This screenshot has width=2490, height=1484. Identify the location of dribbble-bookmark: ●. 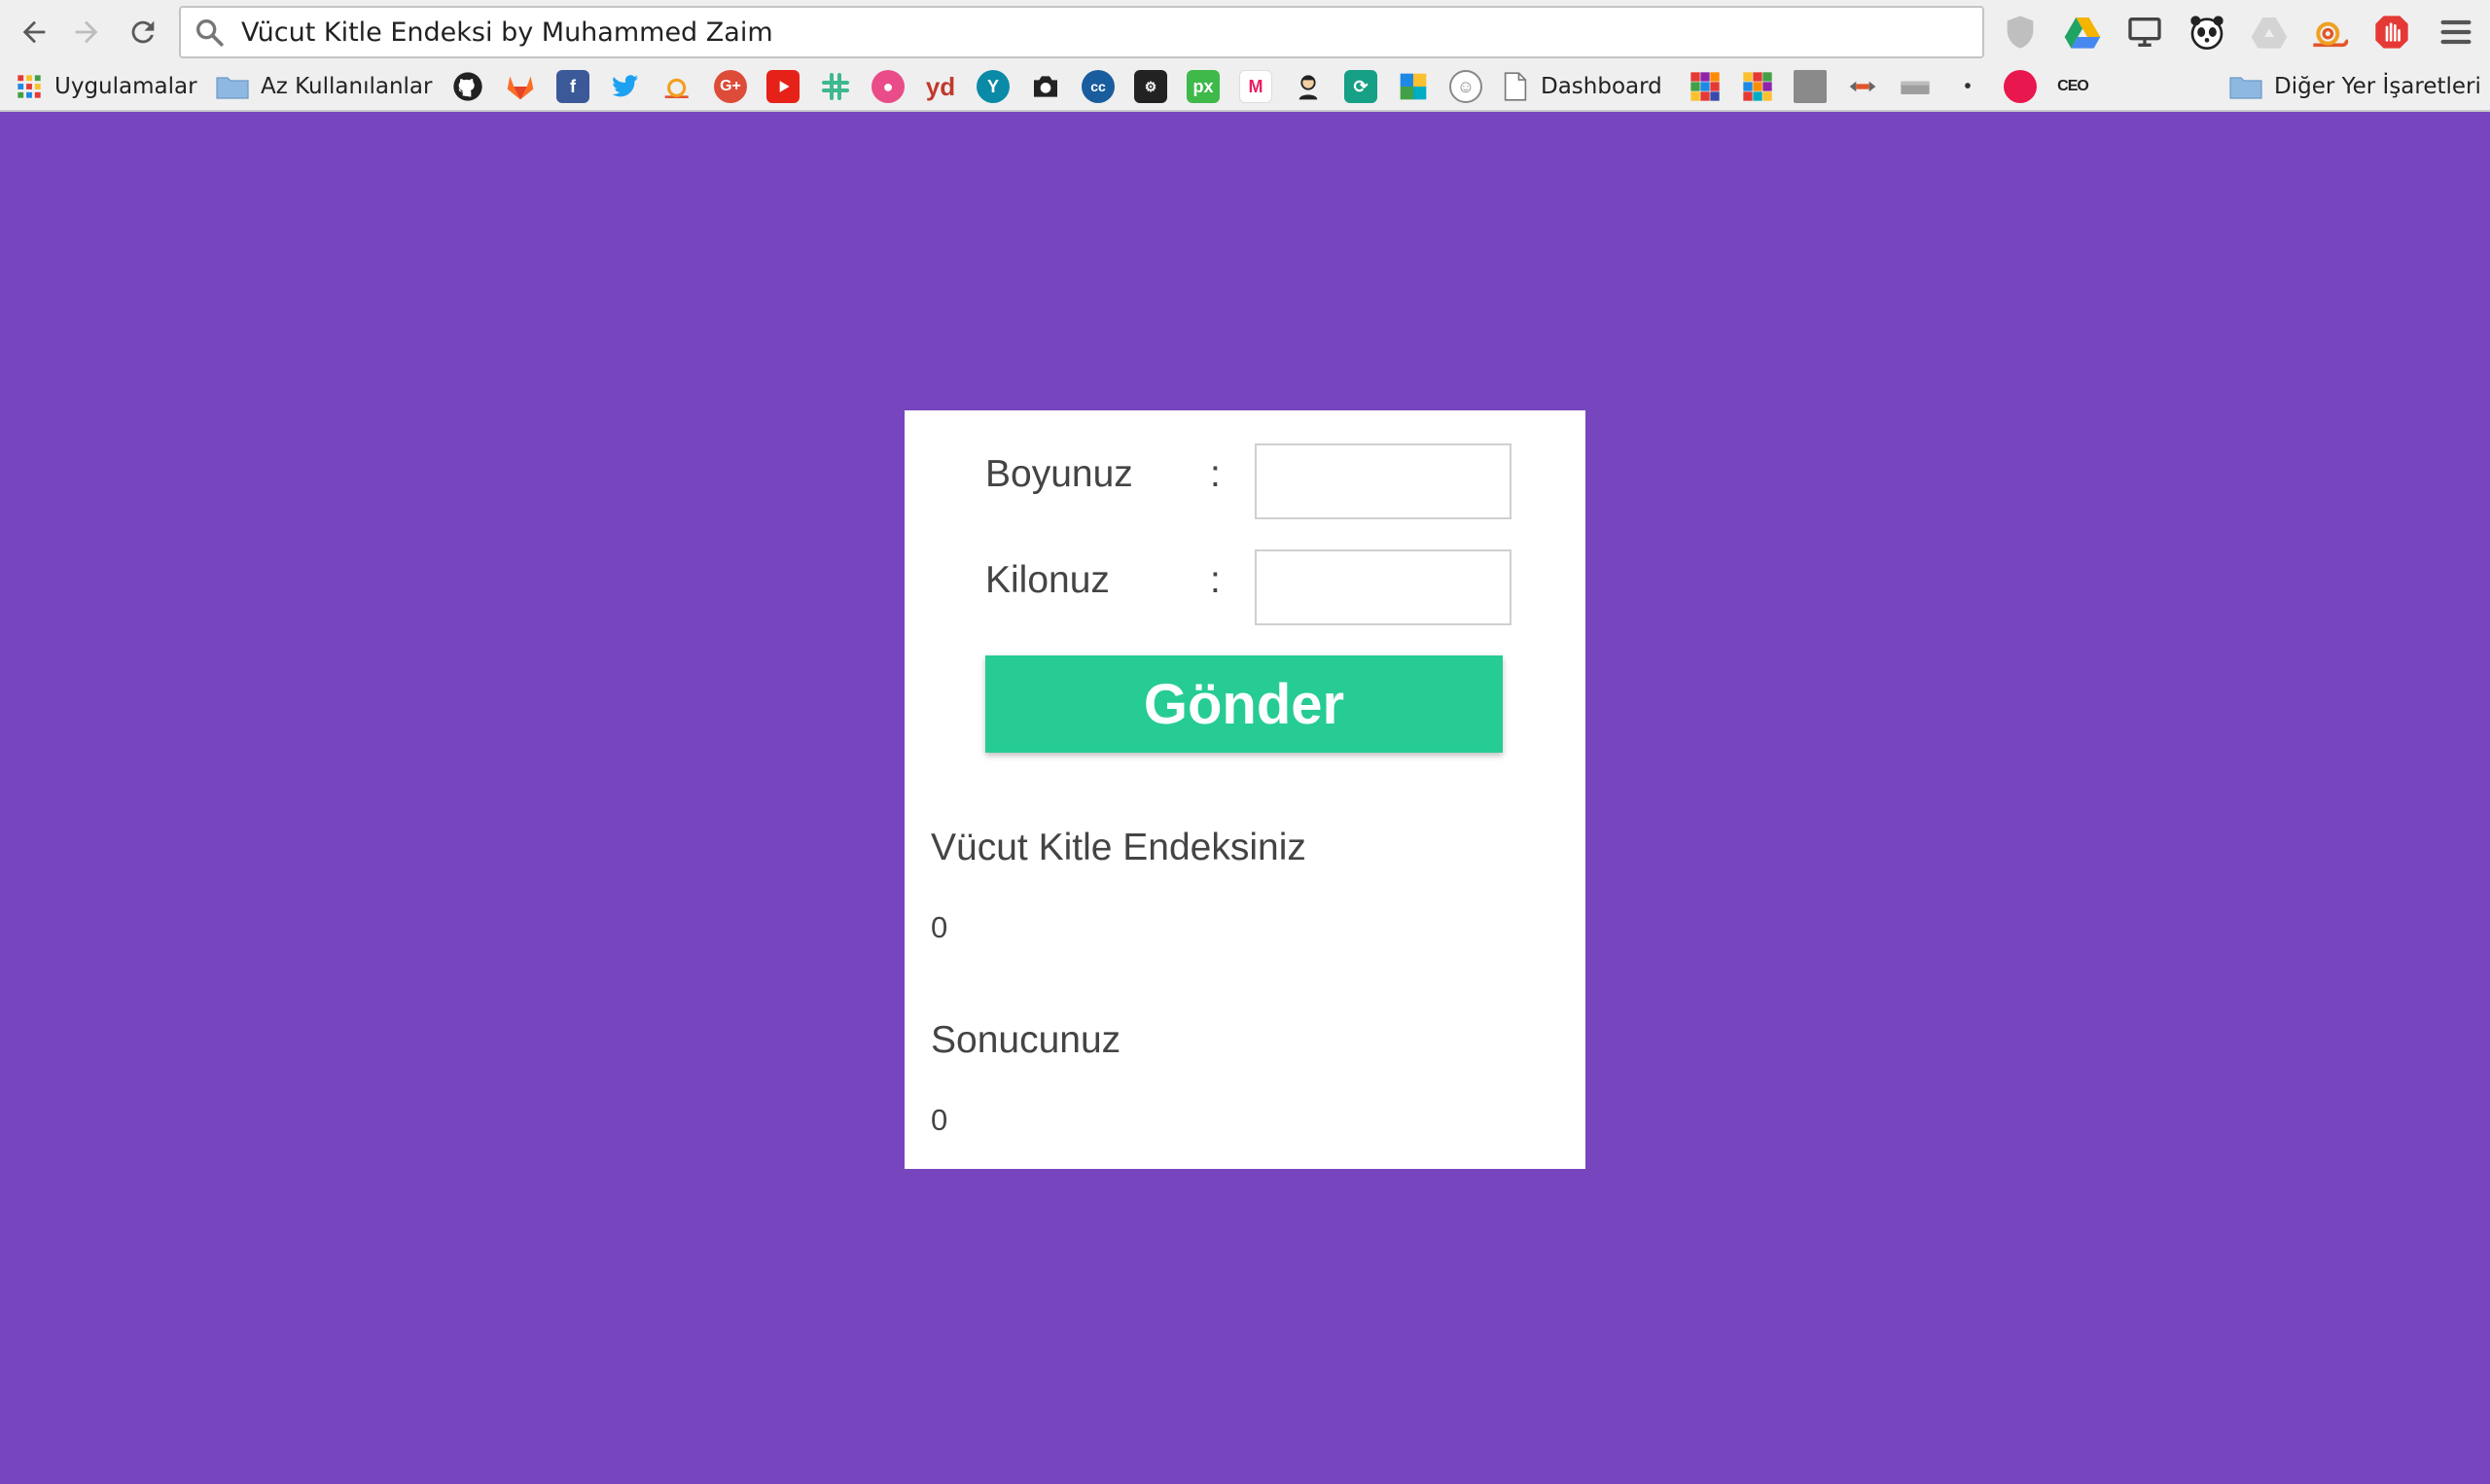
(888, 87).